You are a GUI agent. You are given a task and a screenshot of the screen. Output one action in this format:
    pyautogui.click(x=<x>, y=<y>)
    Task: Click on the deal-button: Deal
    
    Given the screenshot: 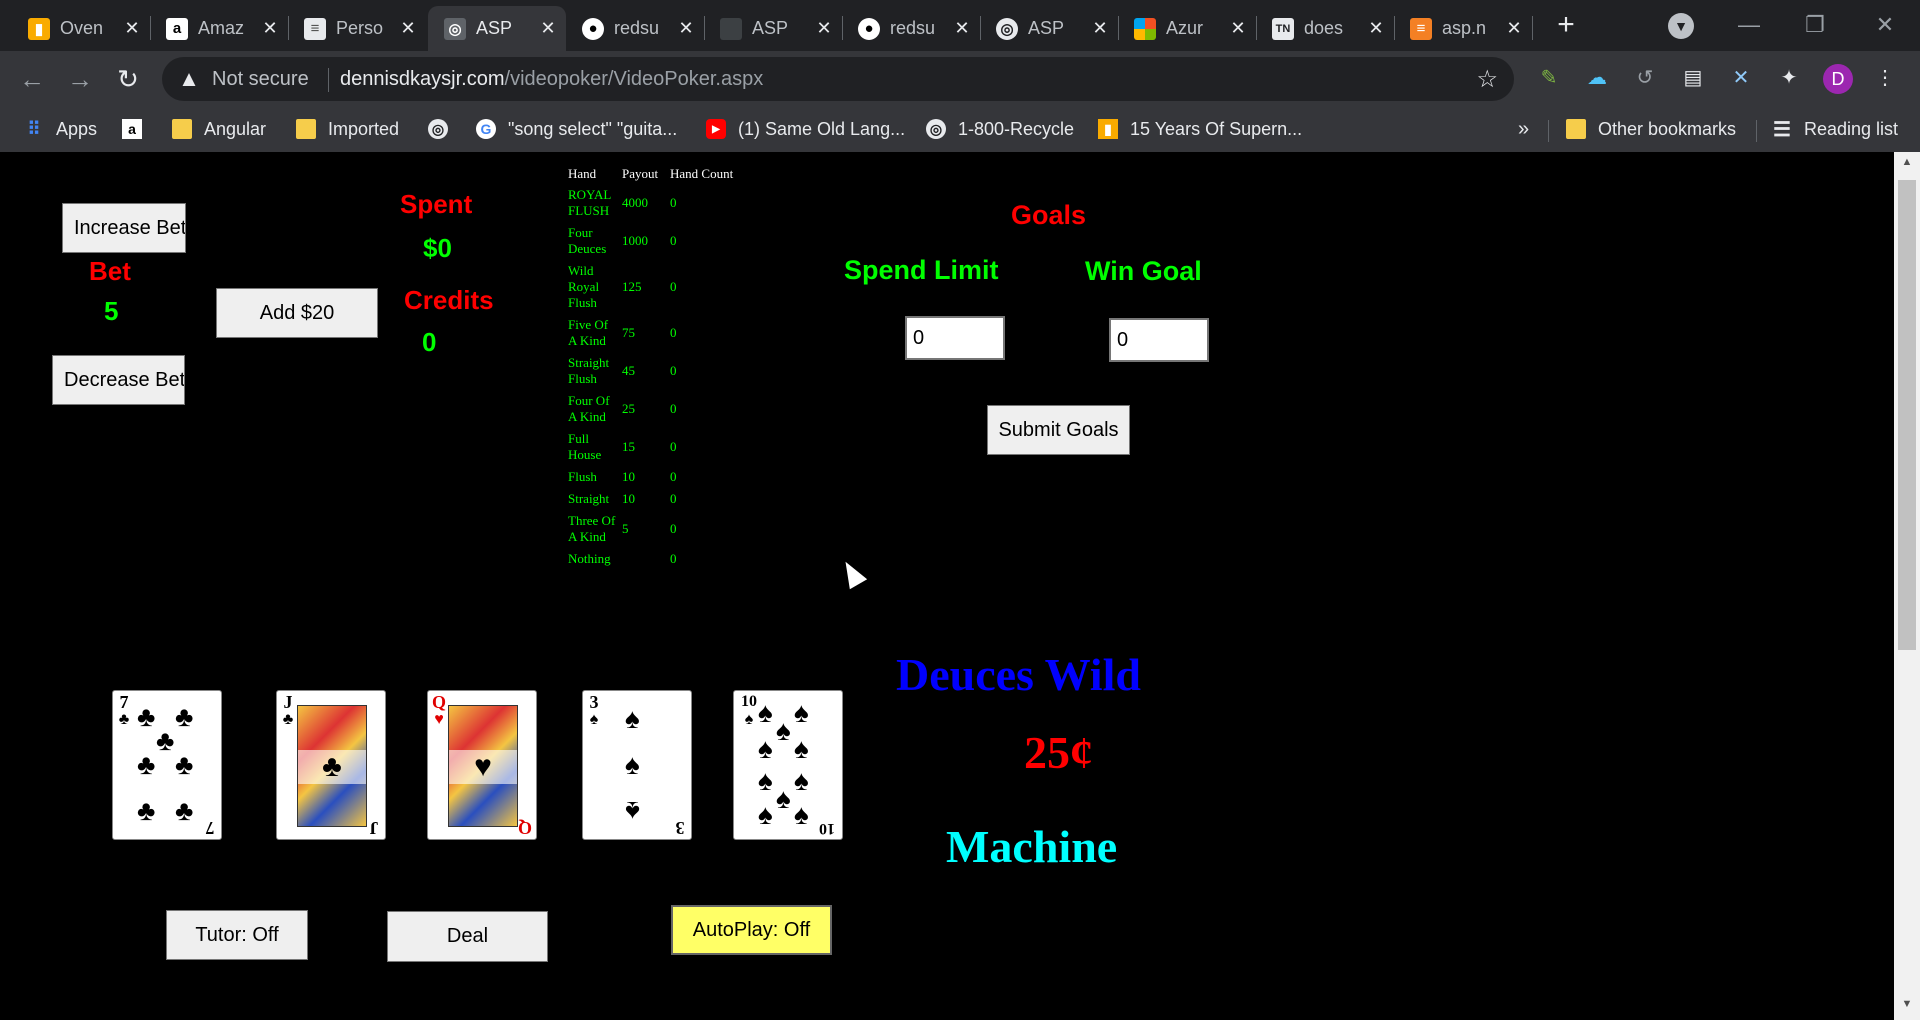 What is the action you would take?
    pyautogui.click(x=467, y=936)
    